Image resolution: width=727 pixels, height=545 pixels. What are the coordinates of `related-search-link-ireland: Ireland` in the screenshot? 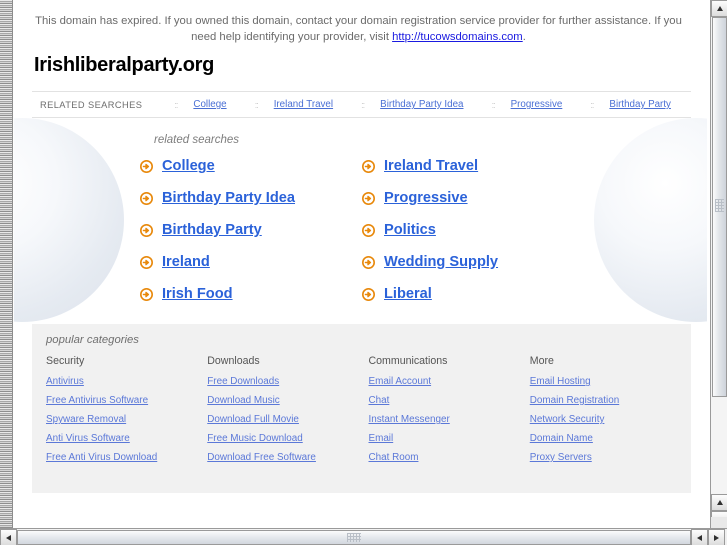 It's located at (186, 262).